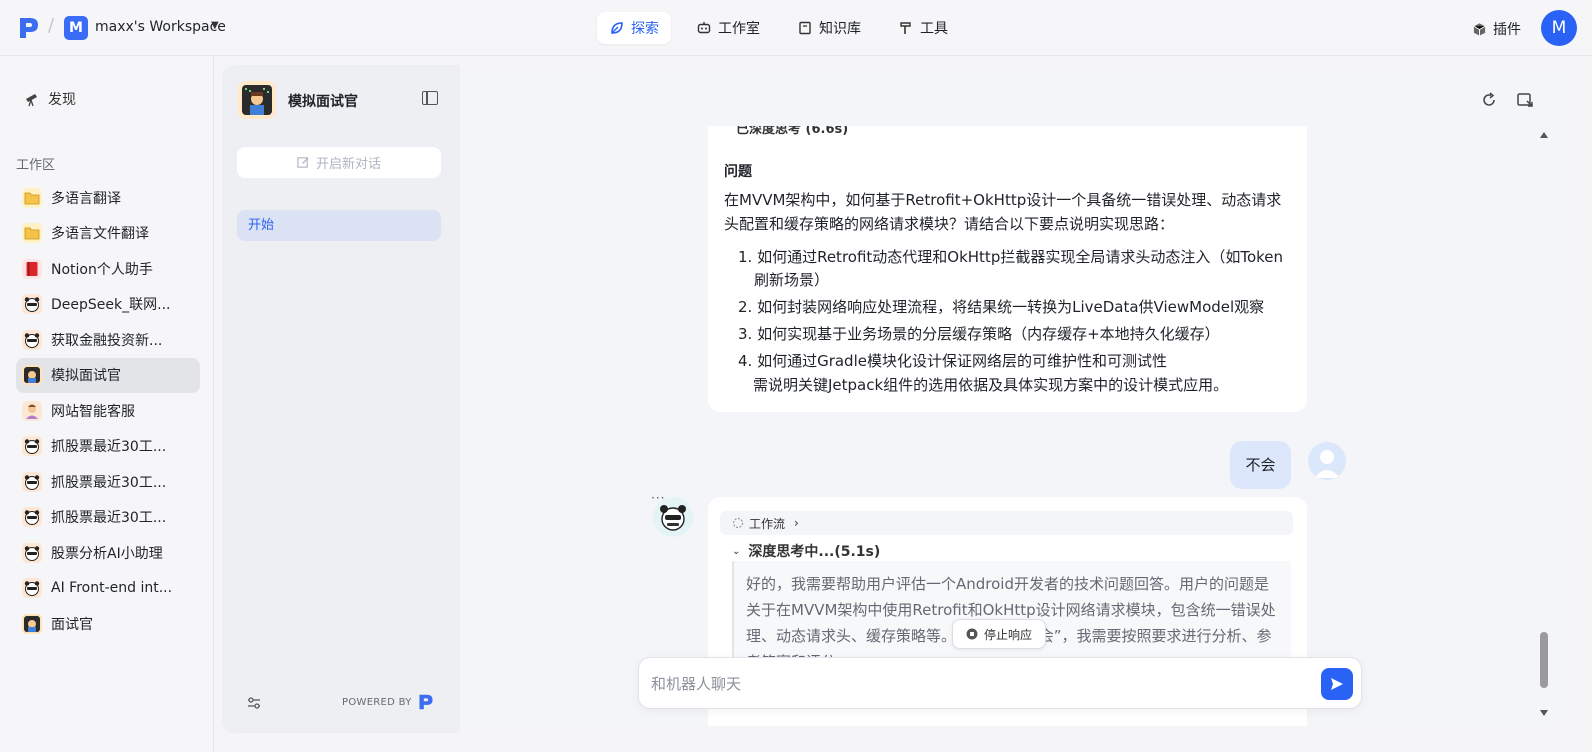 This screenshot has width=1592, height=752. I want to click on chat-scrollbar, so click(1544, 424).